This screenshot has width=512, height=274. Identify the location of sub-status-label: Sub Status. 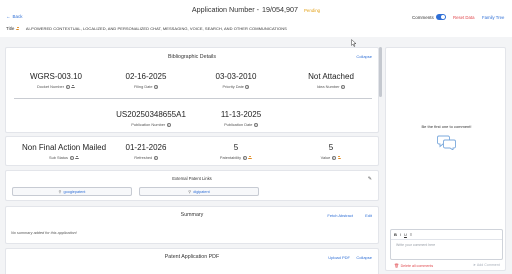
(58, 157).